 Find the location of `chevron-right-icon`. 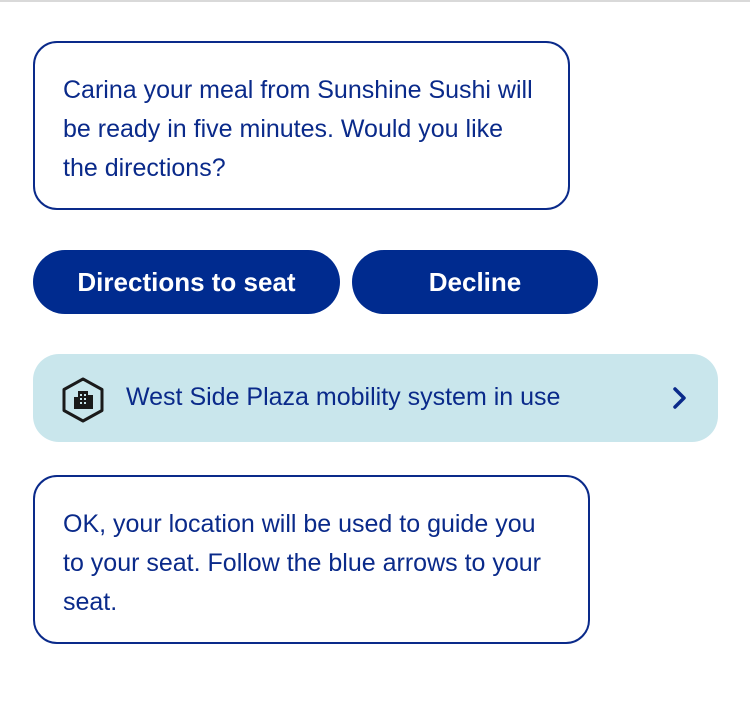

chevron-right-icon is located at coordinates (679, 398).